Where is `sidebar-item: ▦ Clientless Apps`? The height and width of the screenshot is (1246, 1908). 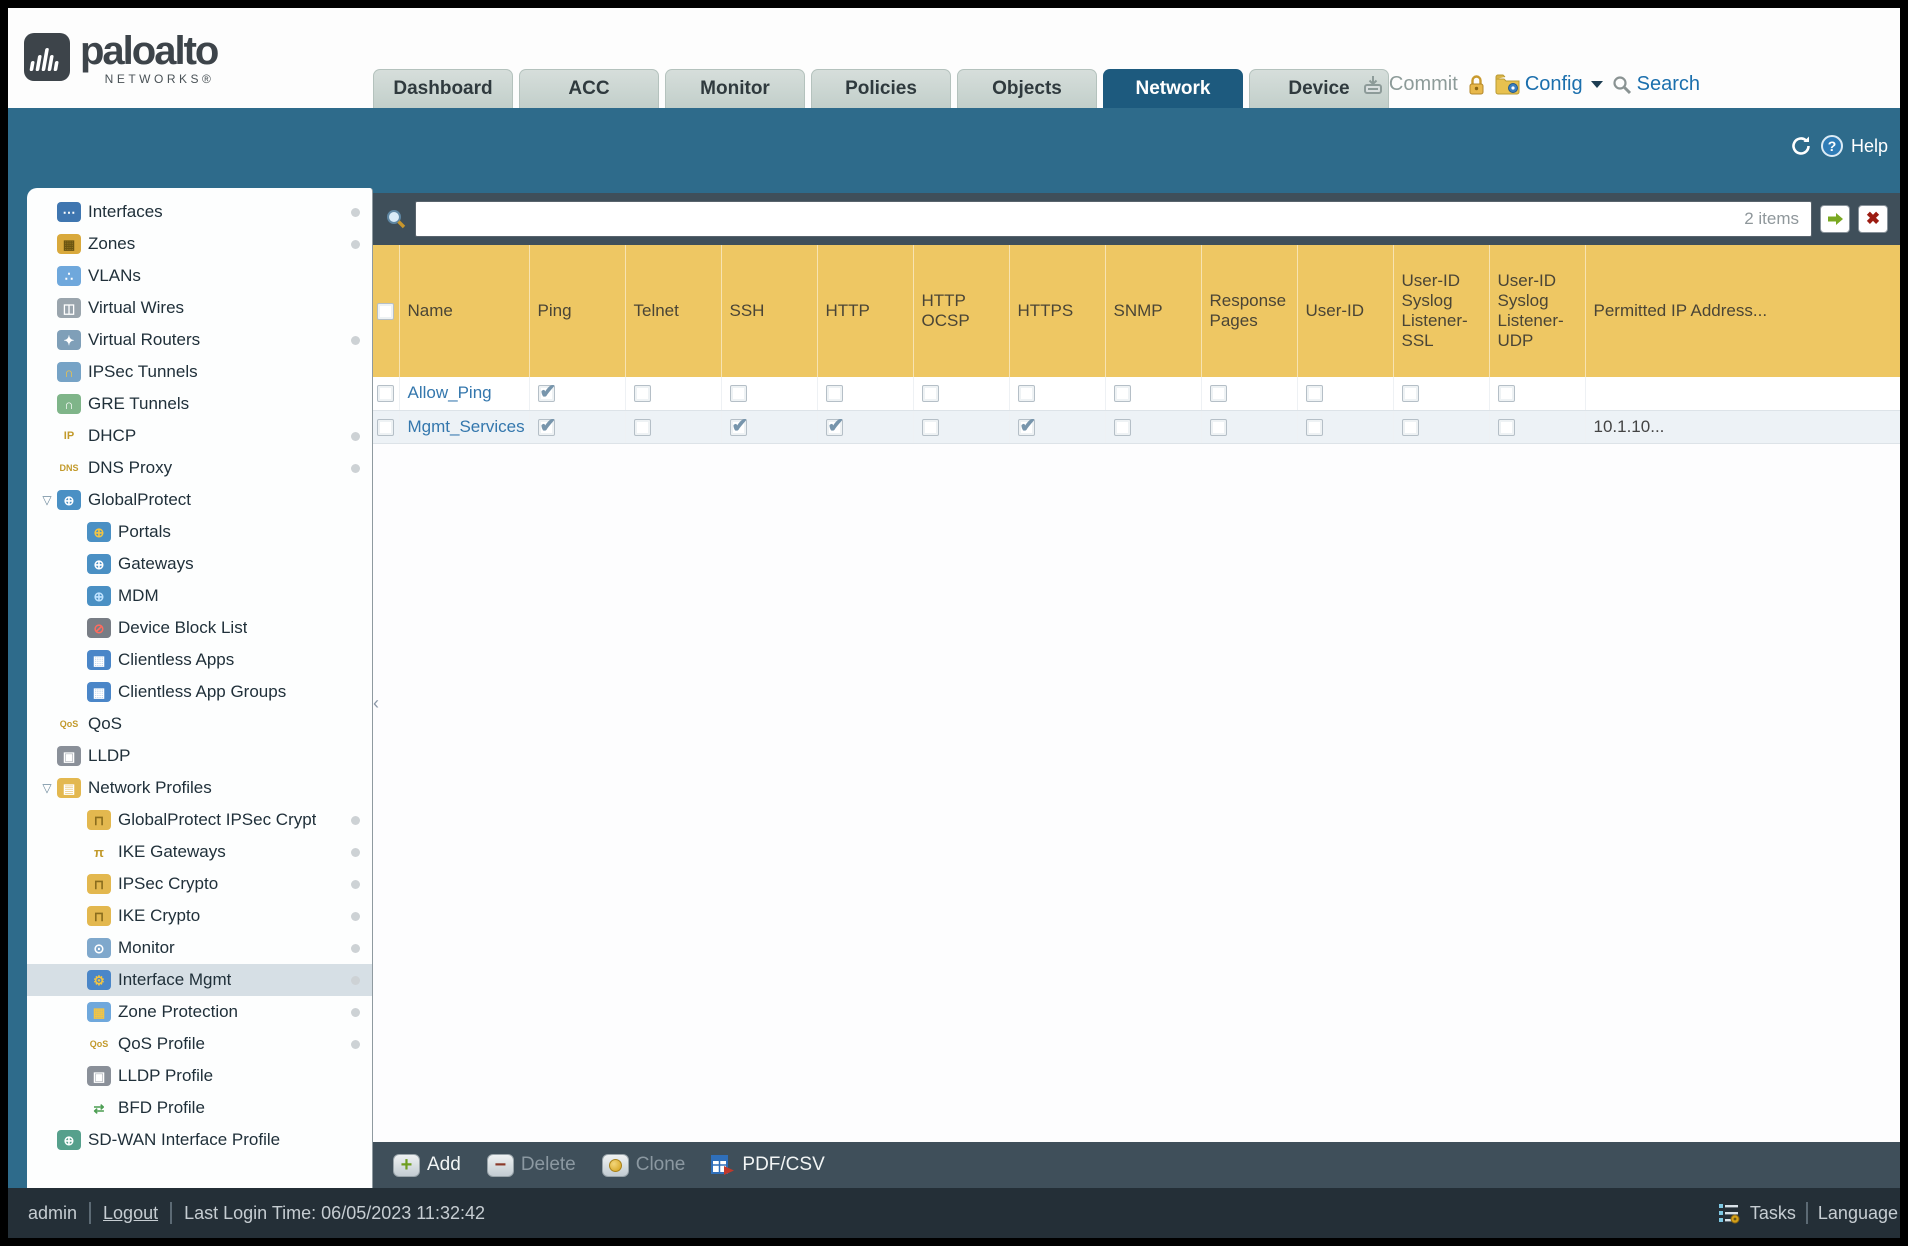 sidebar-item: ▦ Clientless Apps is located at coordinates (199, 660).